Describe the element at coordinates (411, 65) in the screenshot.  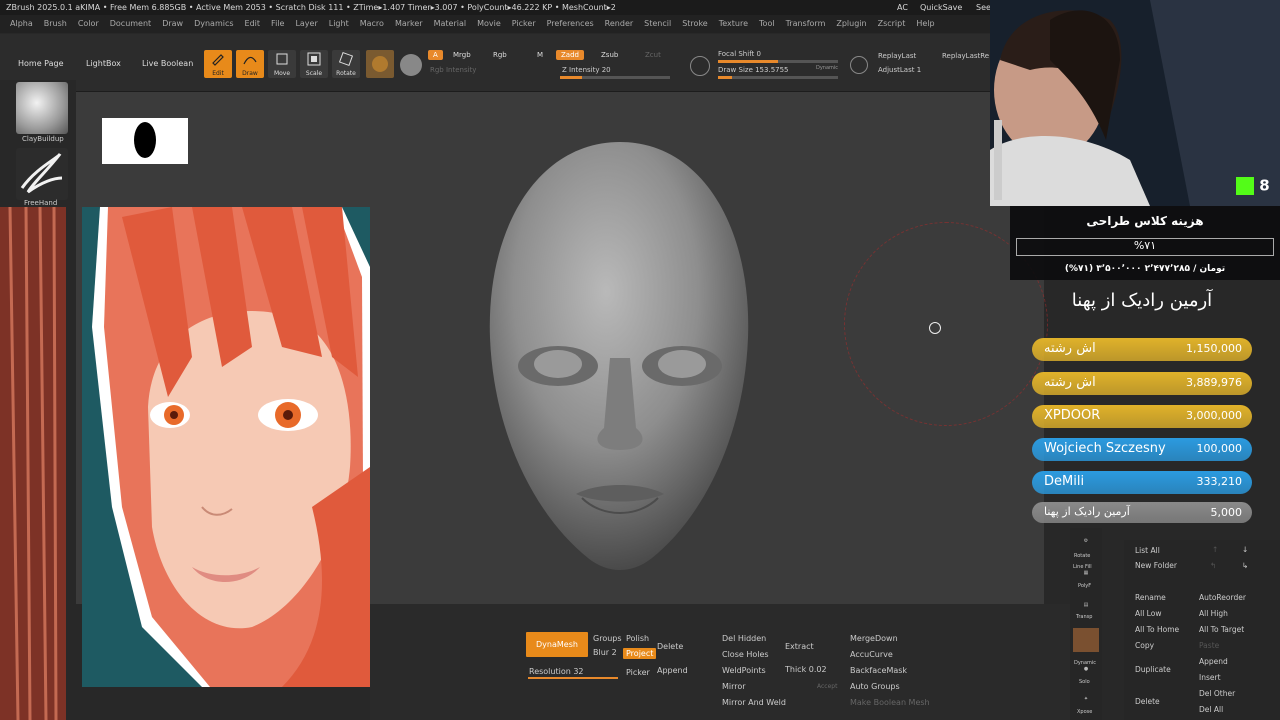
I see `color-swatch-icon` at that location.